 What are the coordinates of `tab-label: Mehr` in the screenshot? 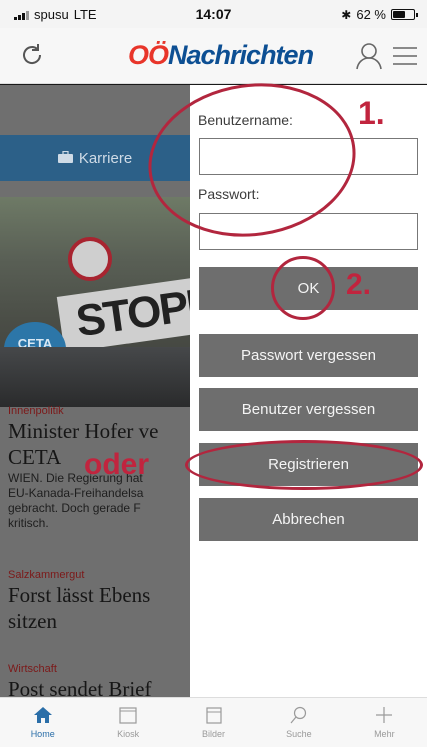 It's located at (384, 734).